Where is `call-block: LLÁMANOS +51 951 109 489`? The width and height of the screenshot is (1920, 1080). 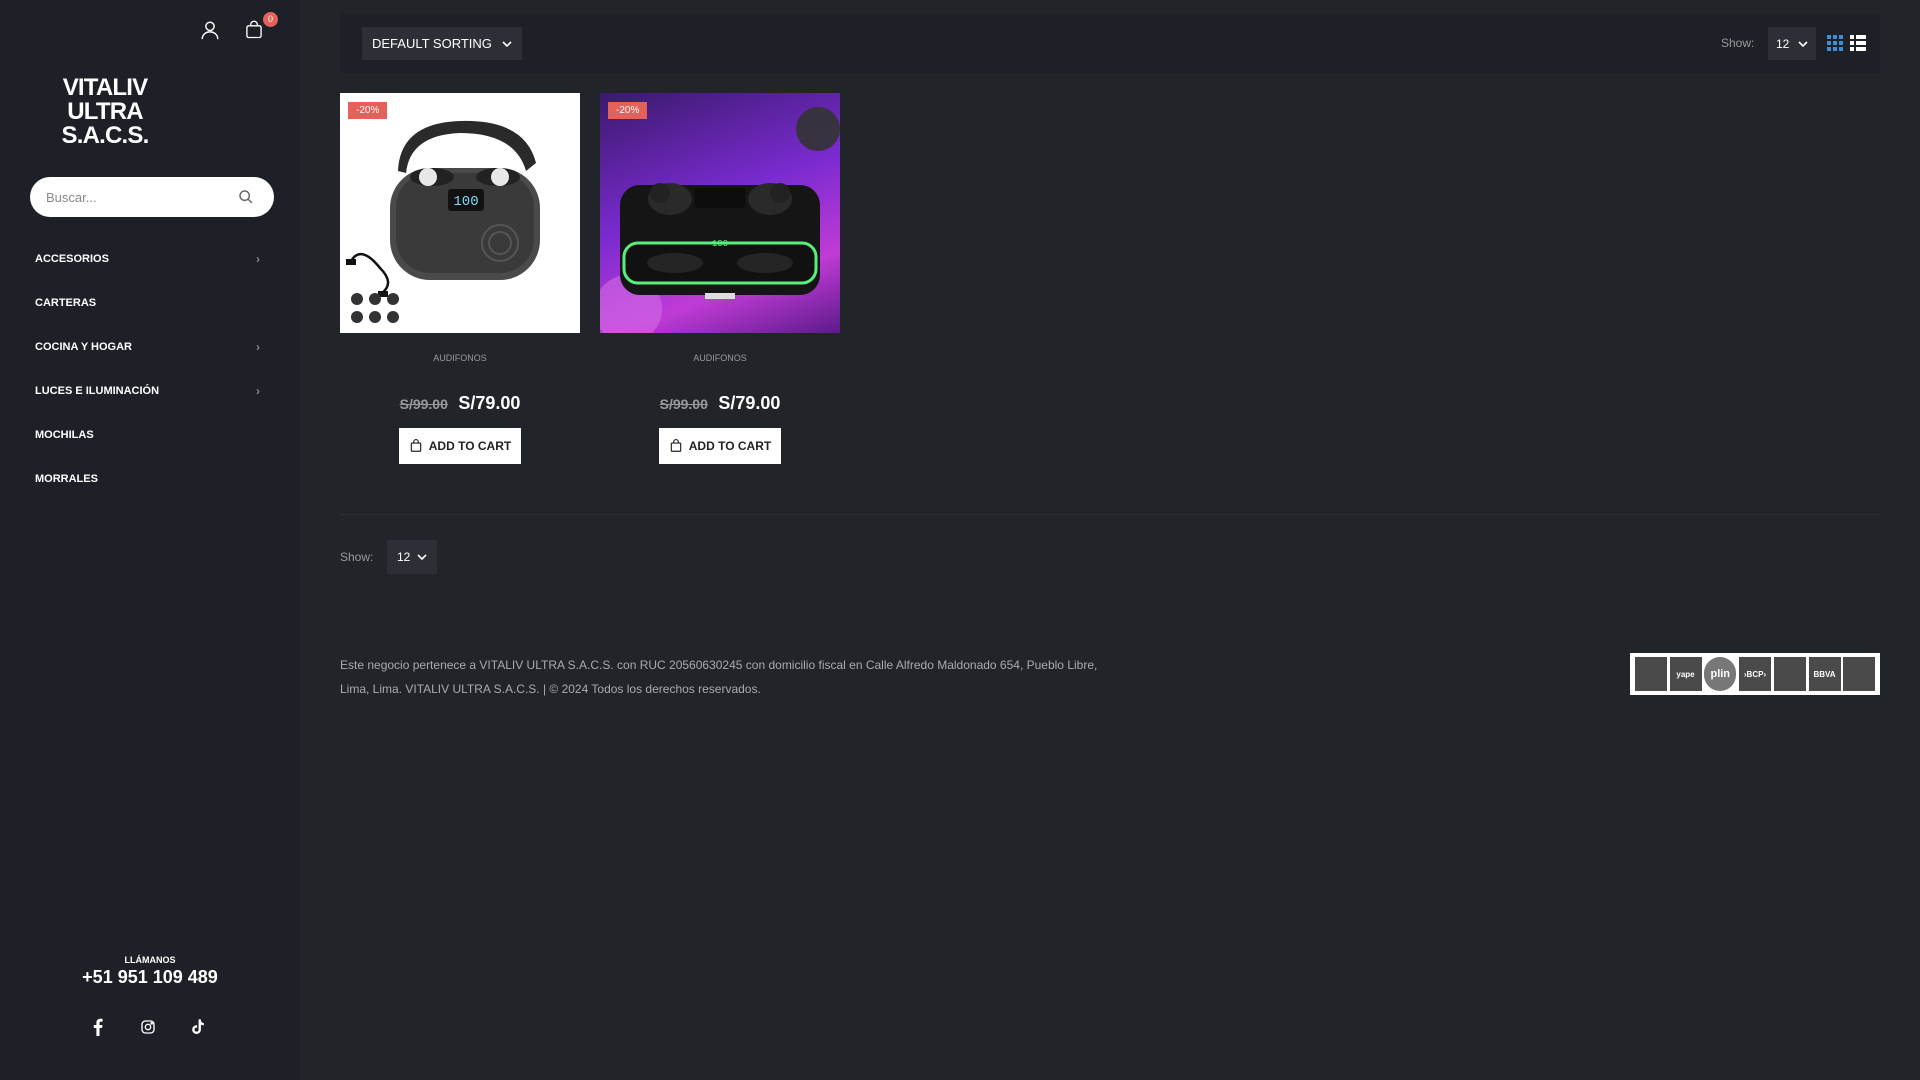
call-block: LLÁMANOS +51 951 109 489 is located at coordinates (150, 971).